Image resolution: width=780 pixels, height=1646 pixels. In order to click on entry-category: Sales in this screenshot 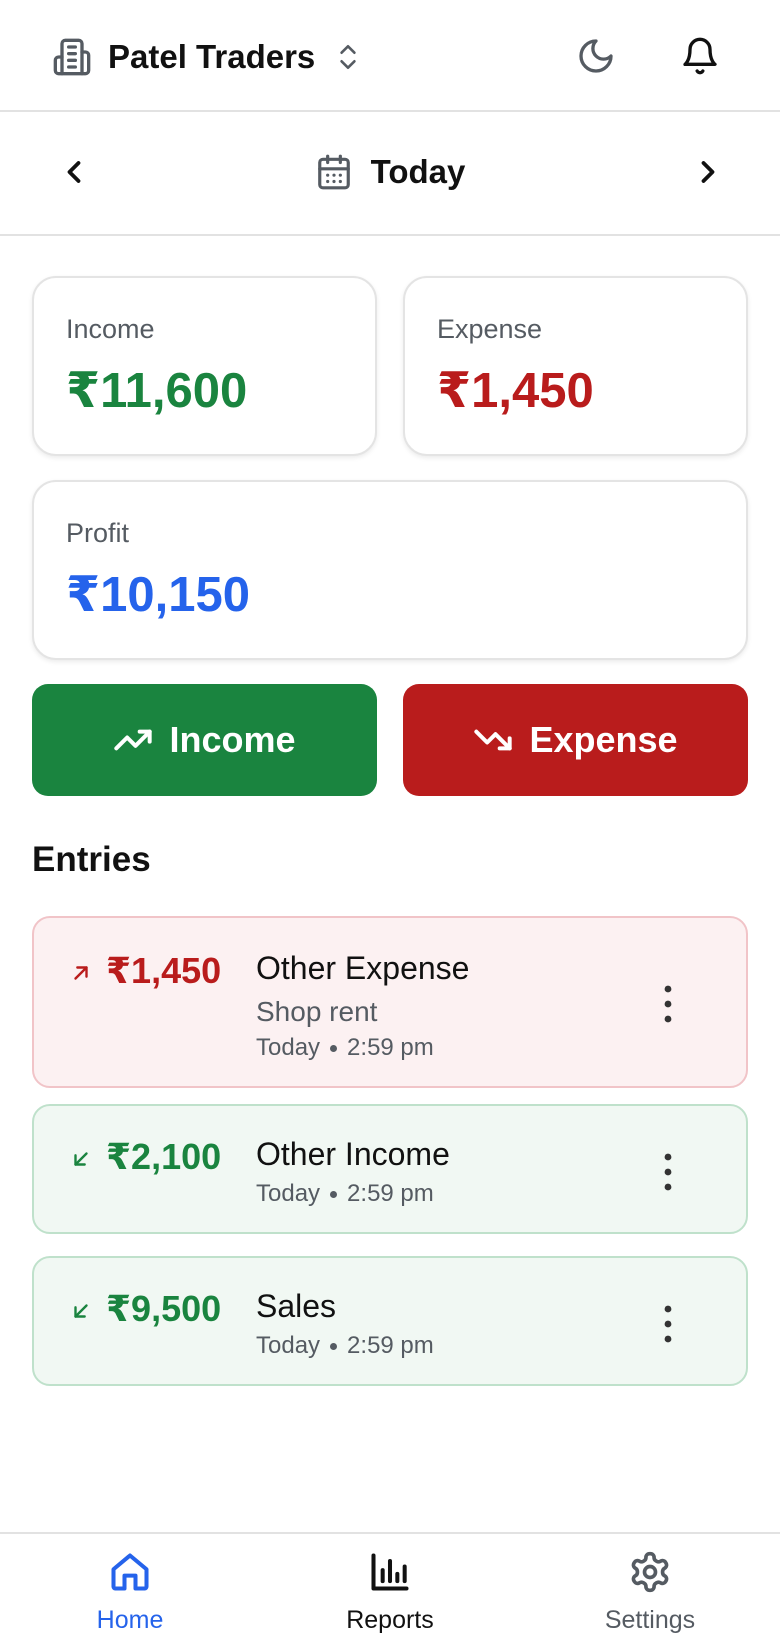, I will do `click(296, 1306)`.